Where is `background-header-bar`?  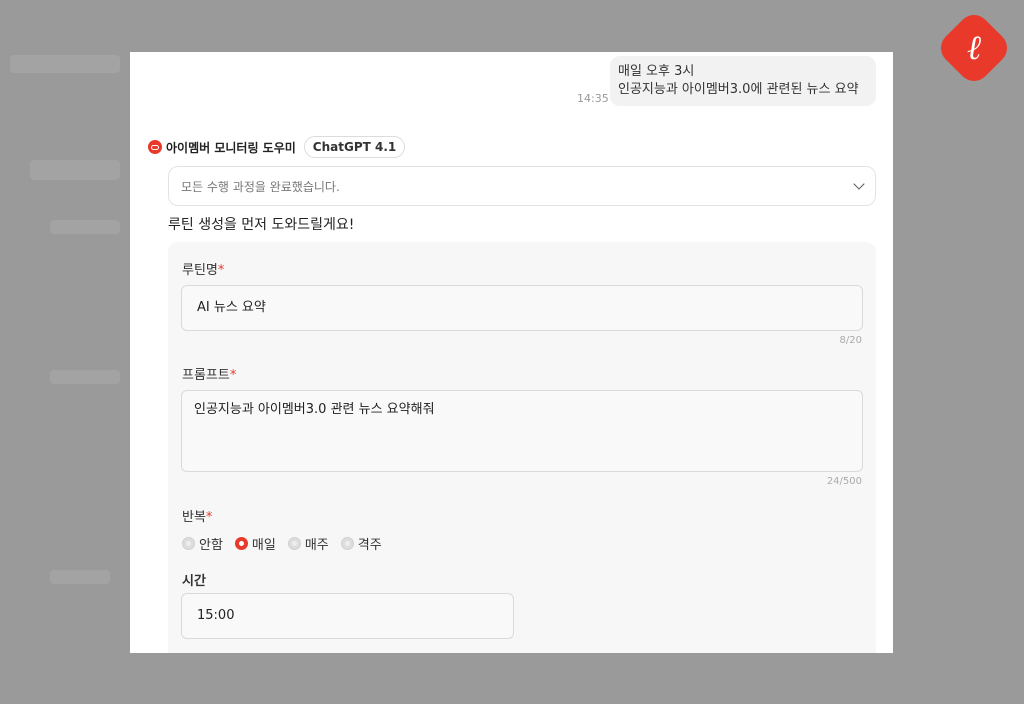
background-header-bar is located at coordinates (65, 64).